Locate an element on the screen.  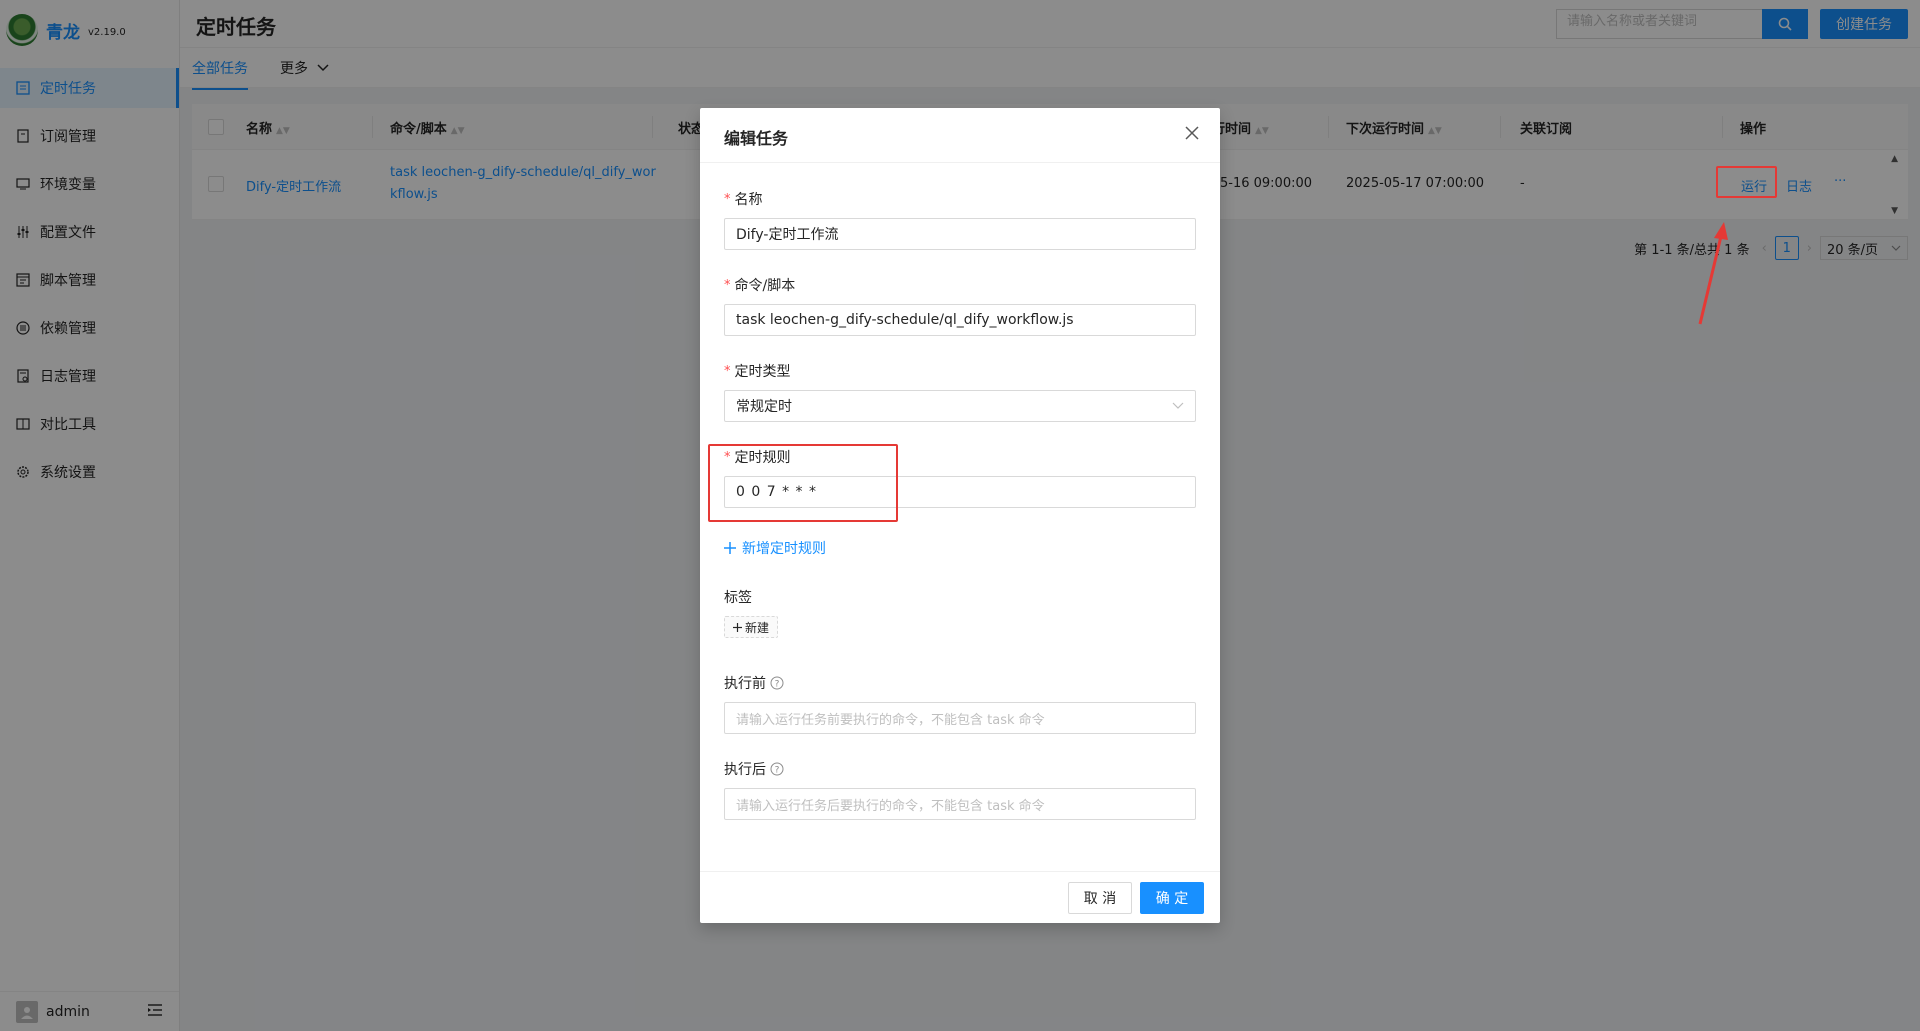
close-icon is located at coordinates (1192, 135).